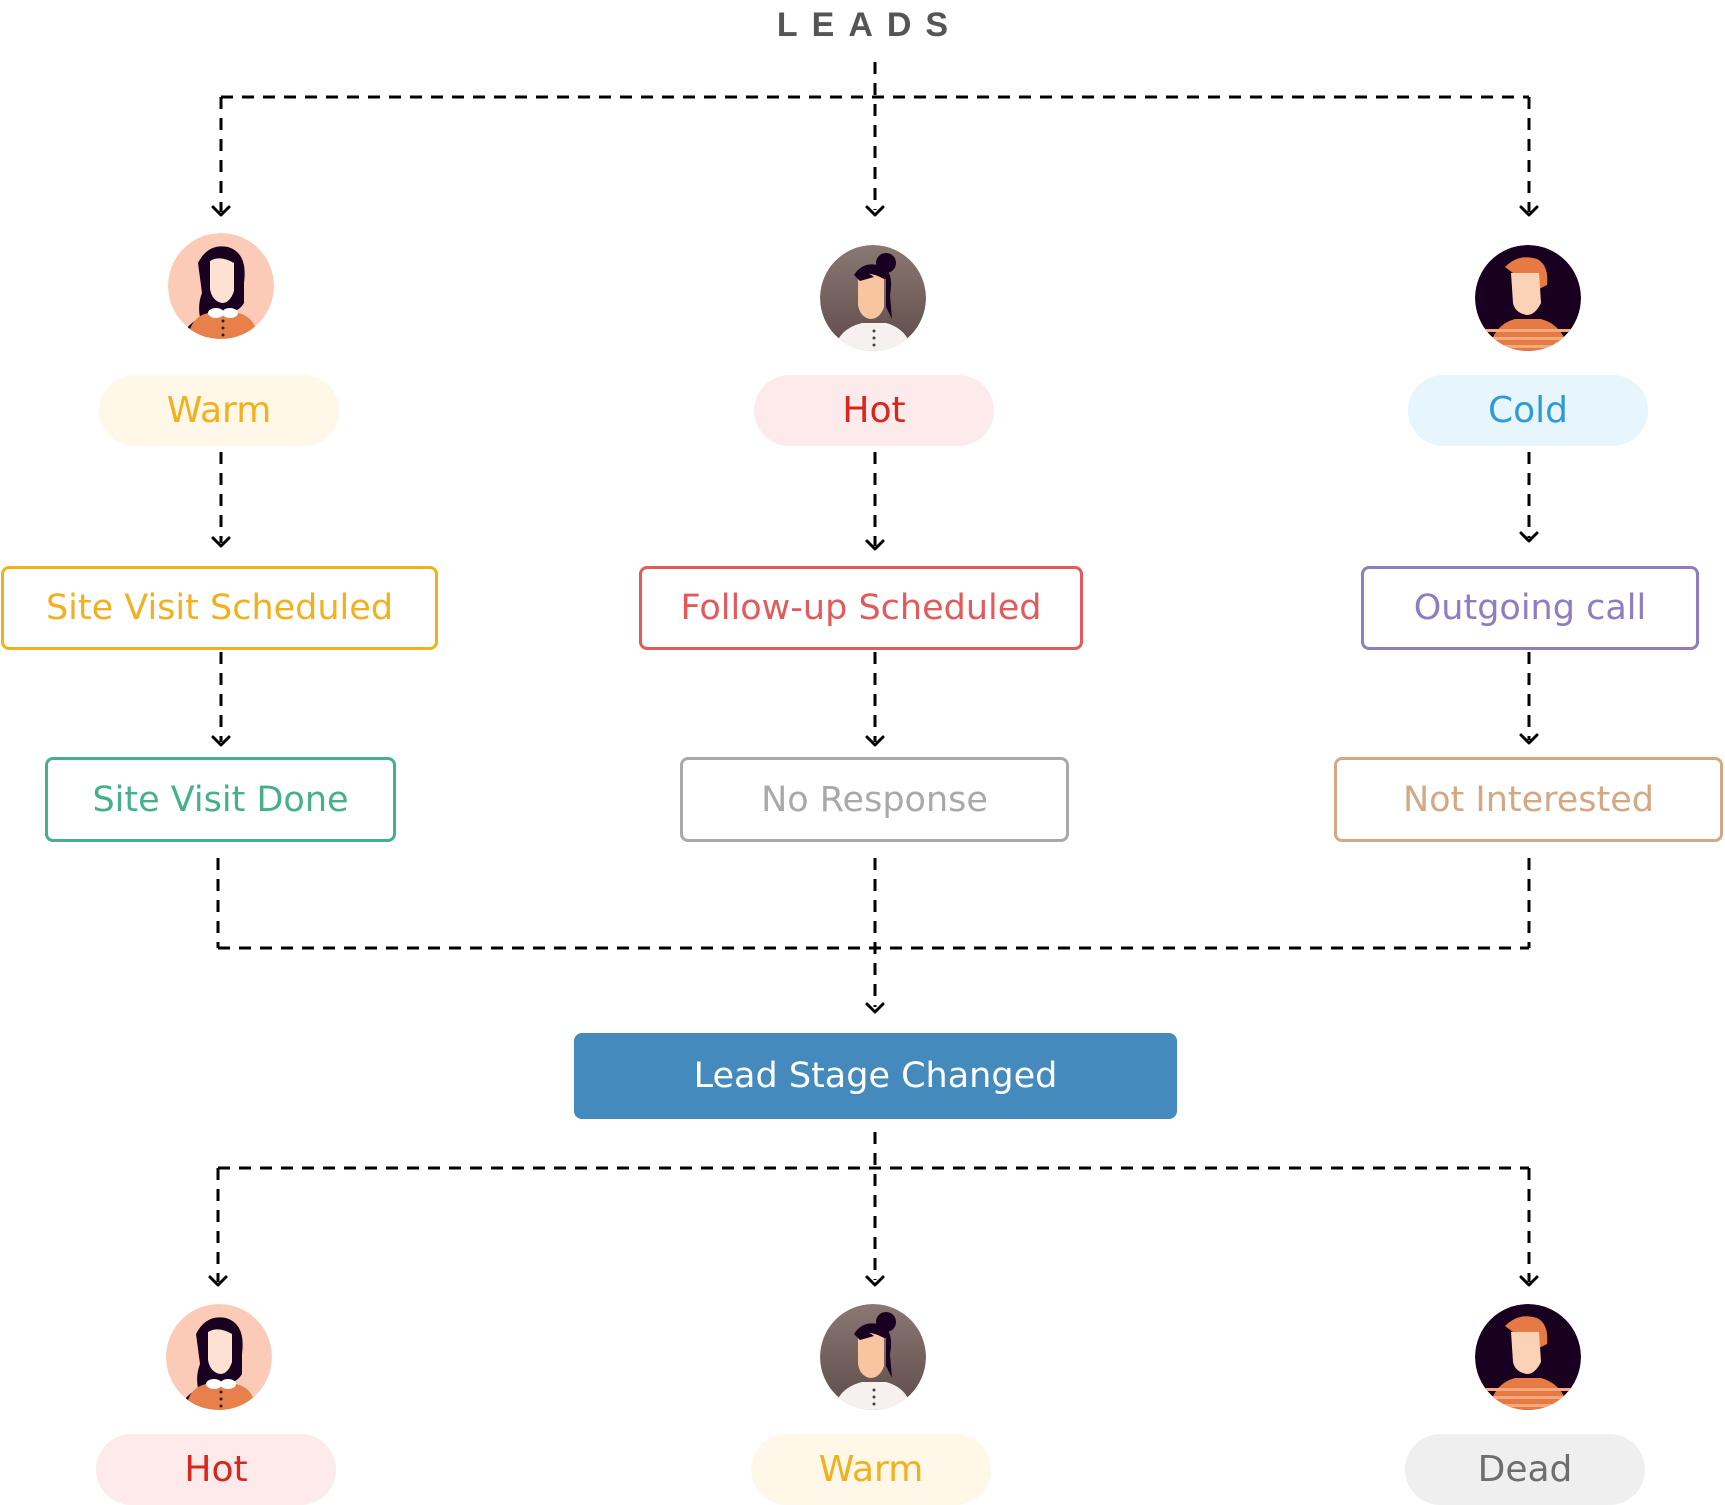  What do you see at coordinates (875, 1076) in the screenshot?
I see `lead-stage-changed-node: Lead Stage Changed` at bounding box center [875, 1076].